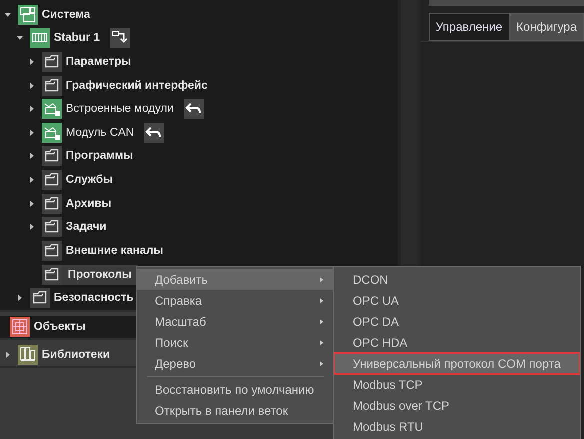 Image resolution: width=584 pixels, height=439 pixels. Describe the element at coordinates (40, 38) in the screenshot. I see `module-icon` at that location.